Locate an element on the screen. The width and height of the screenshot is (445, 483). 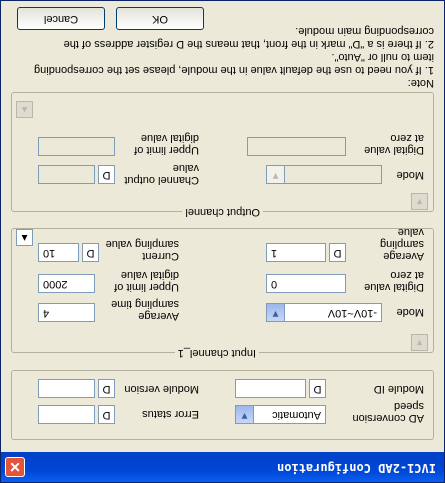
cancel-button: Cancel is located at coordinates (61, 18).